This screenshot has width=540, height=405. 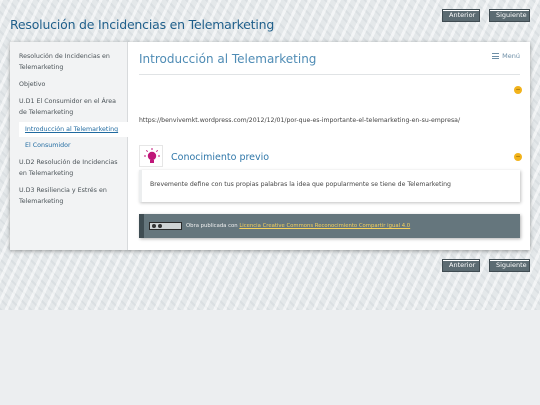 What do you see at coordinates (330, 156) in the screenshot?
I see `knowledge-box-header: Conocimiento previo −` at bounding box center [330, 156].